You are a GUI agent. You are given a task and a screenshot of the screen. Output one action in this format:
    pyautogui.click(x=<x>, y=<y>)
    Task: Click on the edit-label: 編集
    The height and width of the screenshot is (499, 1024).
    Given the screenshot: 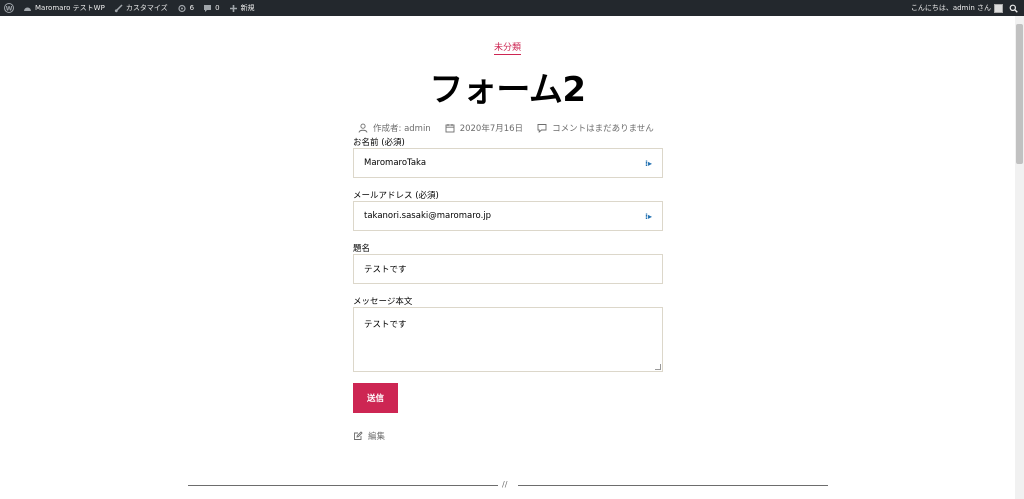 What is the action you would take?
    pyautogui.click(x=377, y=437)
    